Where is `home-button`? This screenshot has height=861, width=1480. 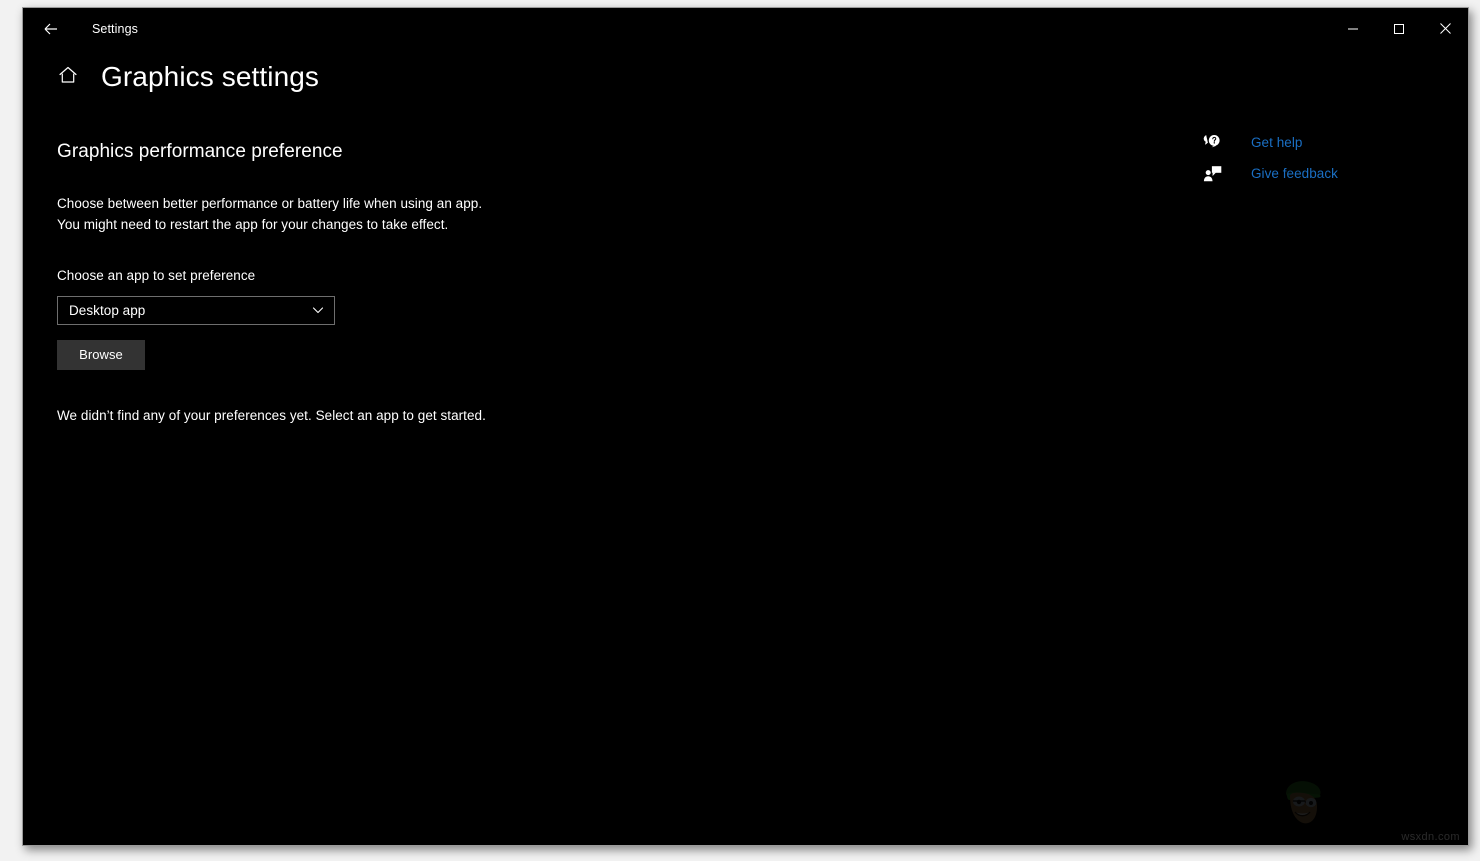
home-button is located at coordinates (68, 77).